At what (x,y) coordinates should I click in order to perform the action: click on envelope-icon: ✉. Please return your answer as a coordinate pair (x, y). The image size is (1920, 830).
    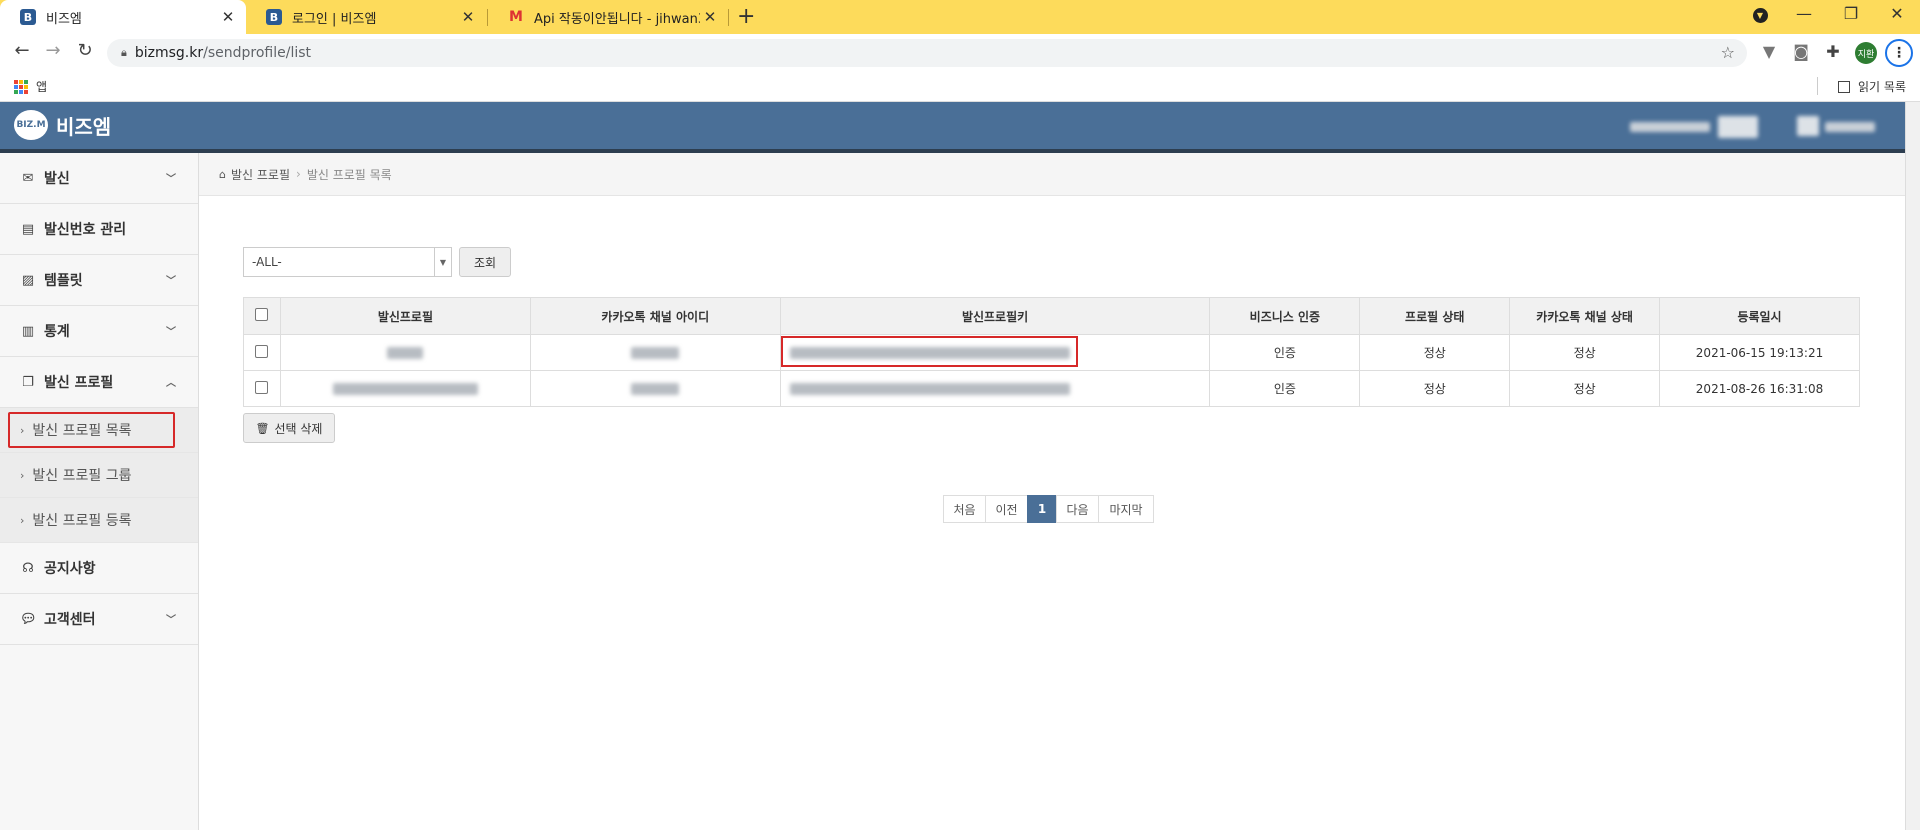
    Looking at the image, I should click on (28, 178).